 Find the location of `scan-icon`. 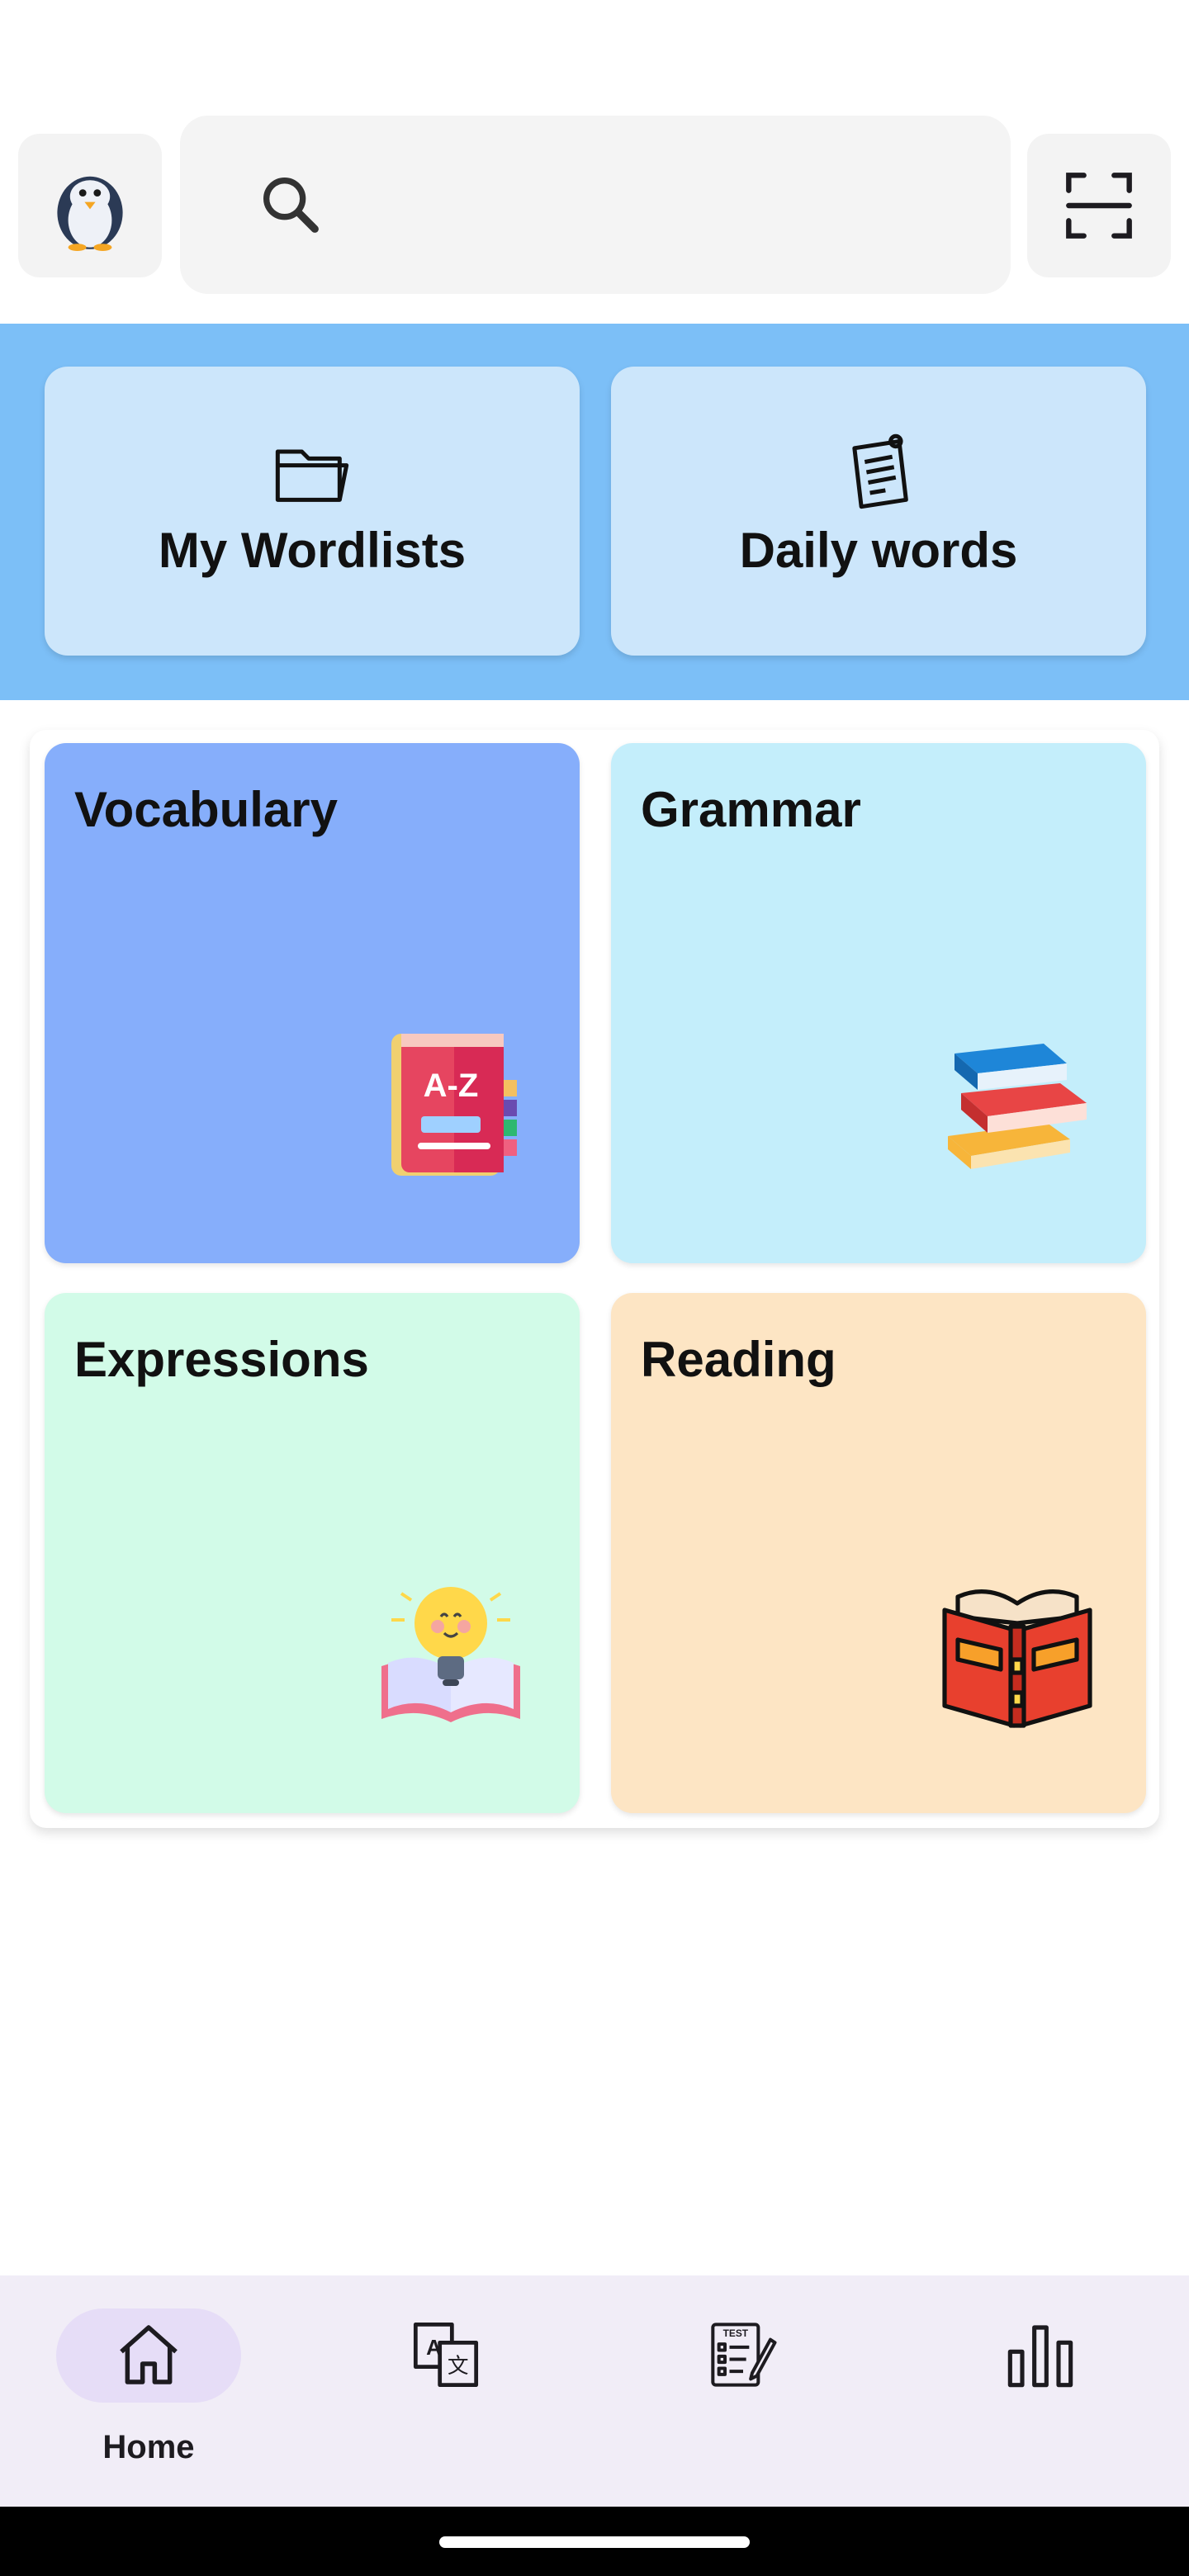

scan-icon is located at coordinates (1099, 206).